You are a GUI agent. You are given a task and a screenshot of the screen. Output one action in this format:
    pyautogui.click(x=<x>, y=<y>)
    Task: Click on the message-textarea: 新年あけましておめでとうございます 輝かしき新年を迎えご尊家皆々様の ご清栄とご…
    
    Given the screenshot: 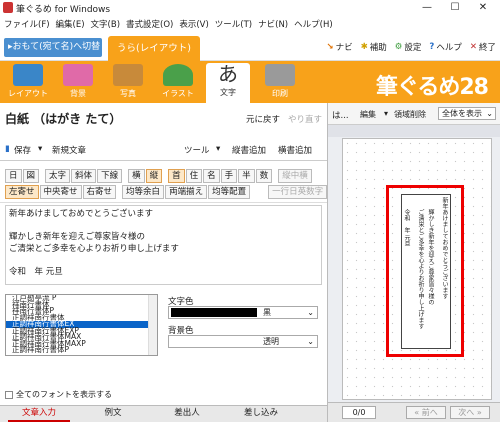 What is the action you would take?
    pyautogui.click(x=163, y=245)
    